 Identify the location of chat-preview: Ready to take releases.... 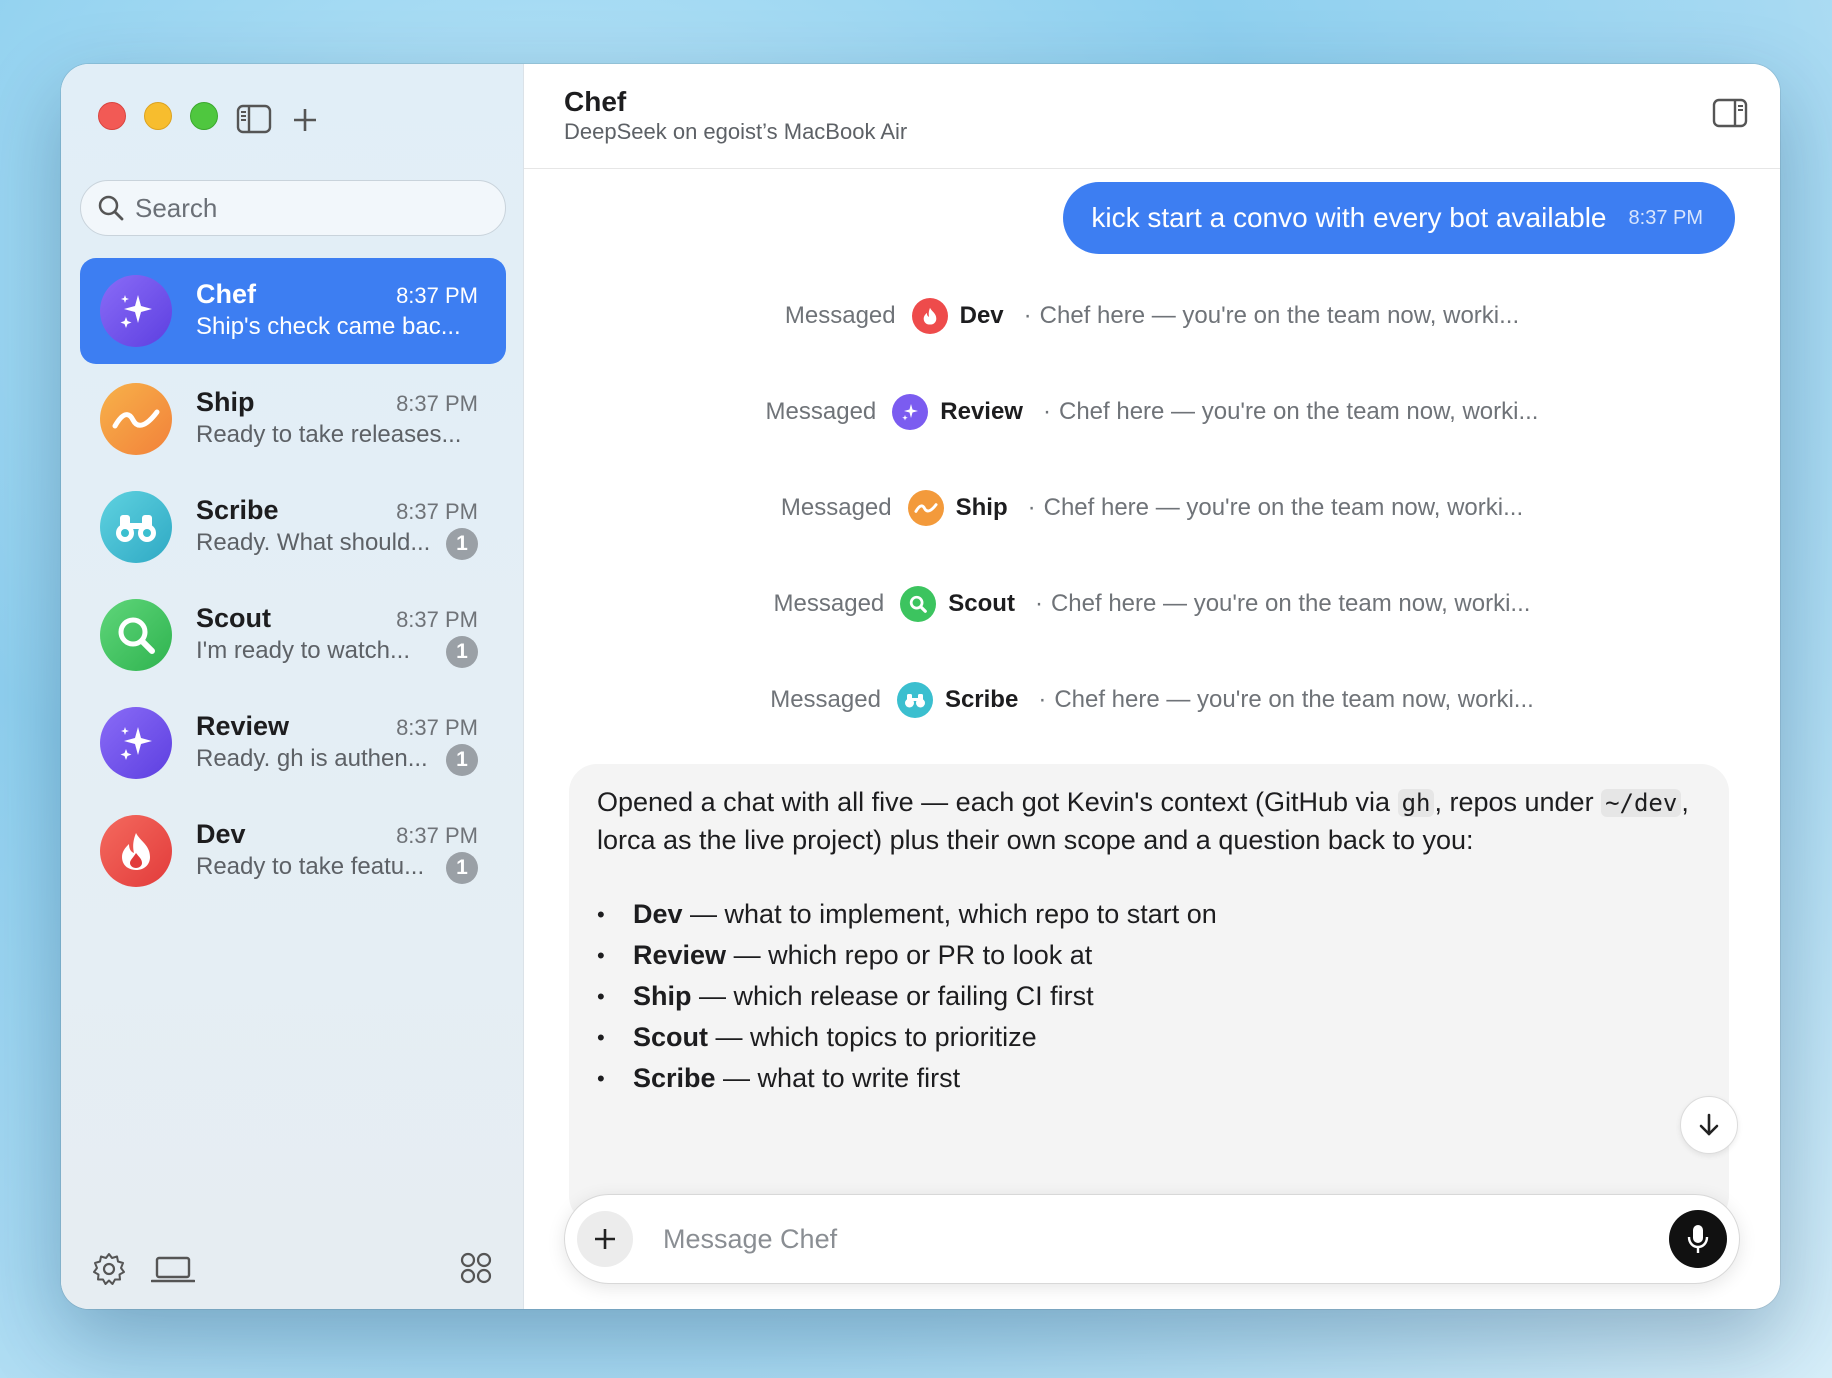
(329, 434).